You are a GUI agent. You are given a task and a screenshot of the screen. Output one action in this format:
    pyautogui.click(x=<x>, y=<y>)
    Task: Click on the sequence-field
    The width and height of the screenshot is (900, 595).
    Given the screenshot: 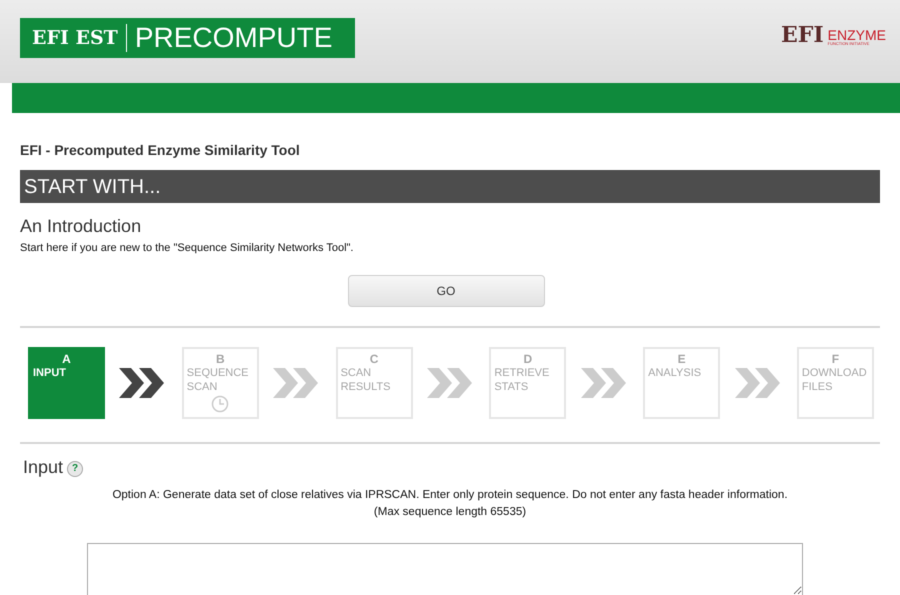 What is the action you would take?
    pyautogui.click(x=445, y=569)
    